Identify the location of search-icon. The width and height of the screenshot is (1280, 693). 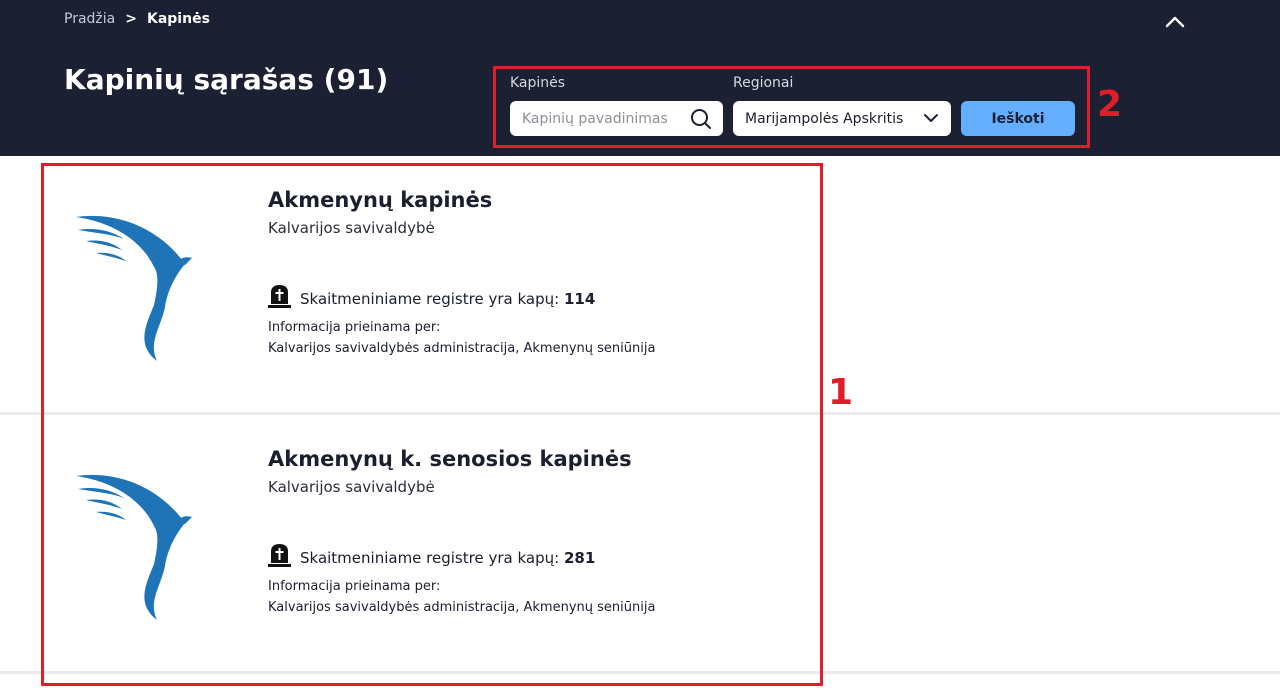
(701, 119).